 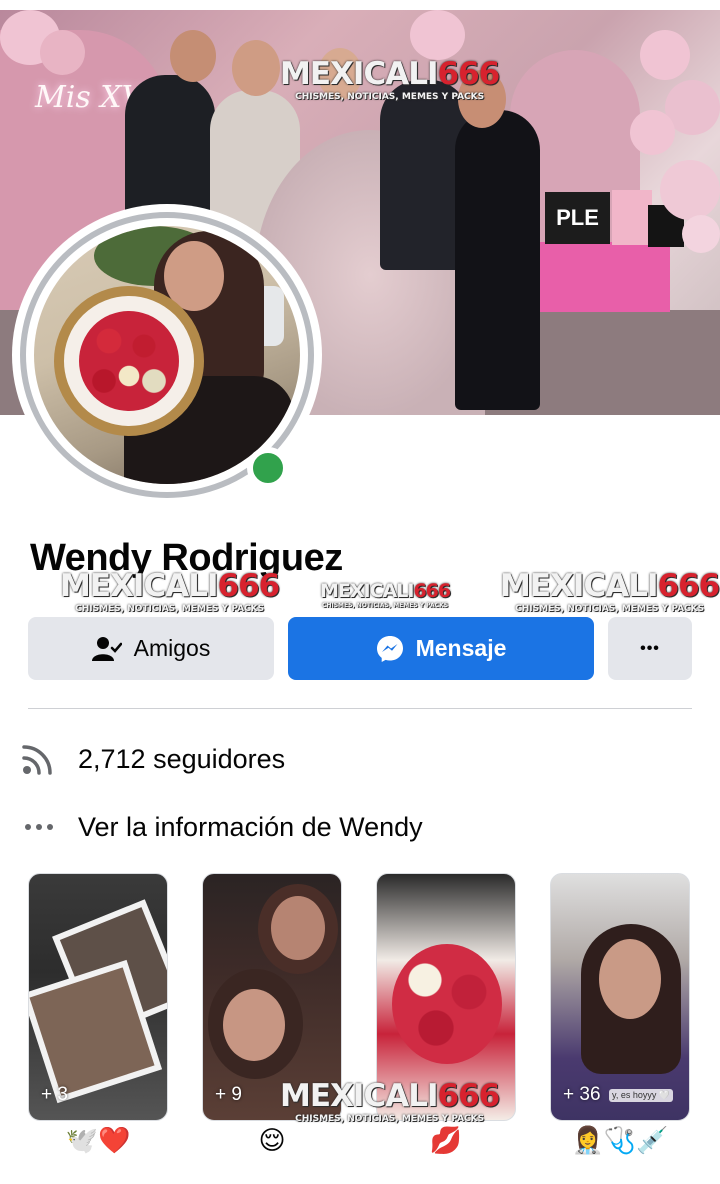 What do you see at coordinates (182, 758) in the screenshot?
I see `followers-count: 2,712 seguidores` at bounding box center [182, 758].